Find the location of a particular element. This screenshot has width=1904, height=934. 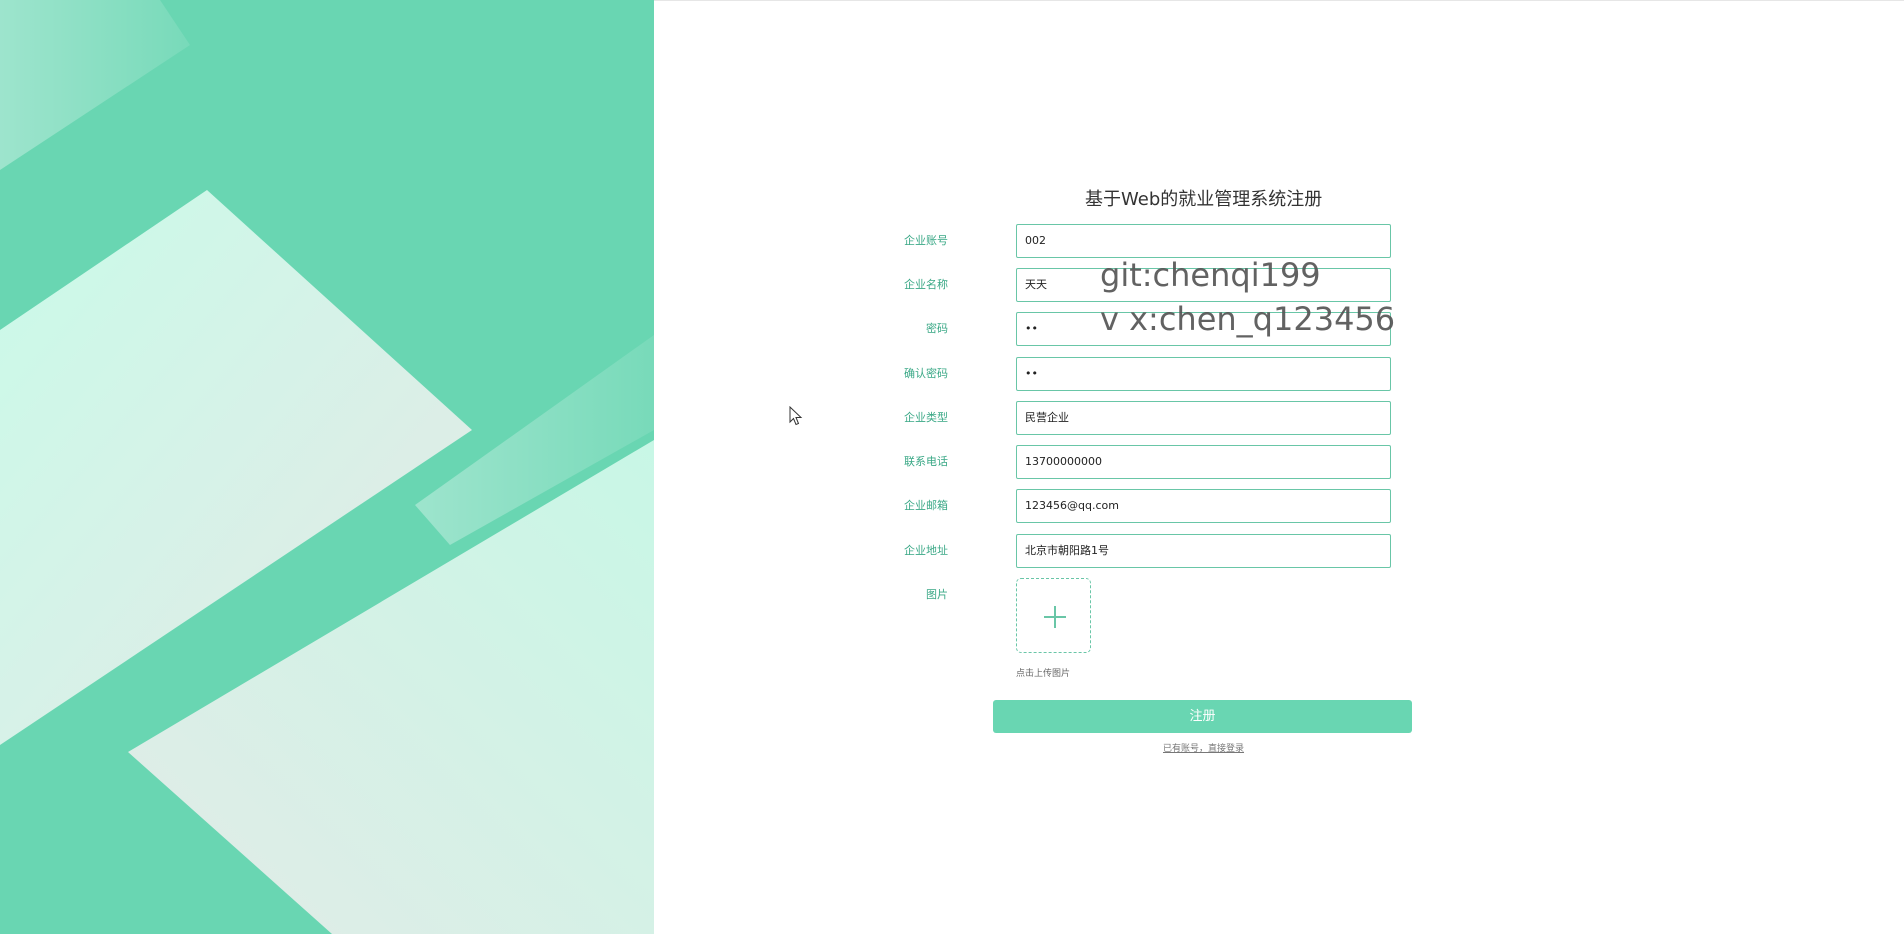

field-label: 企业名称 is located at coordinates (926, 284).